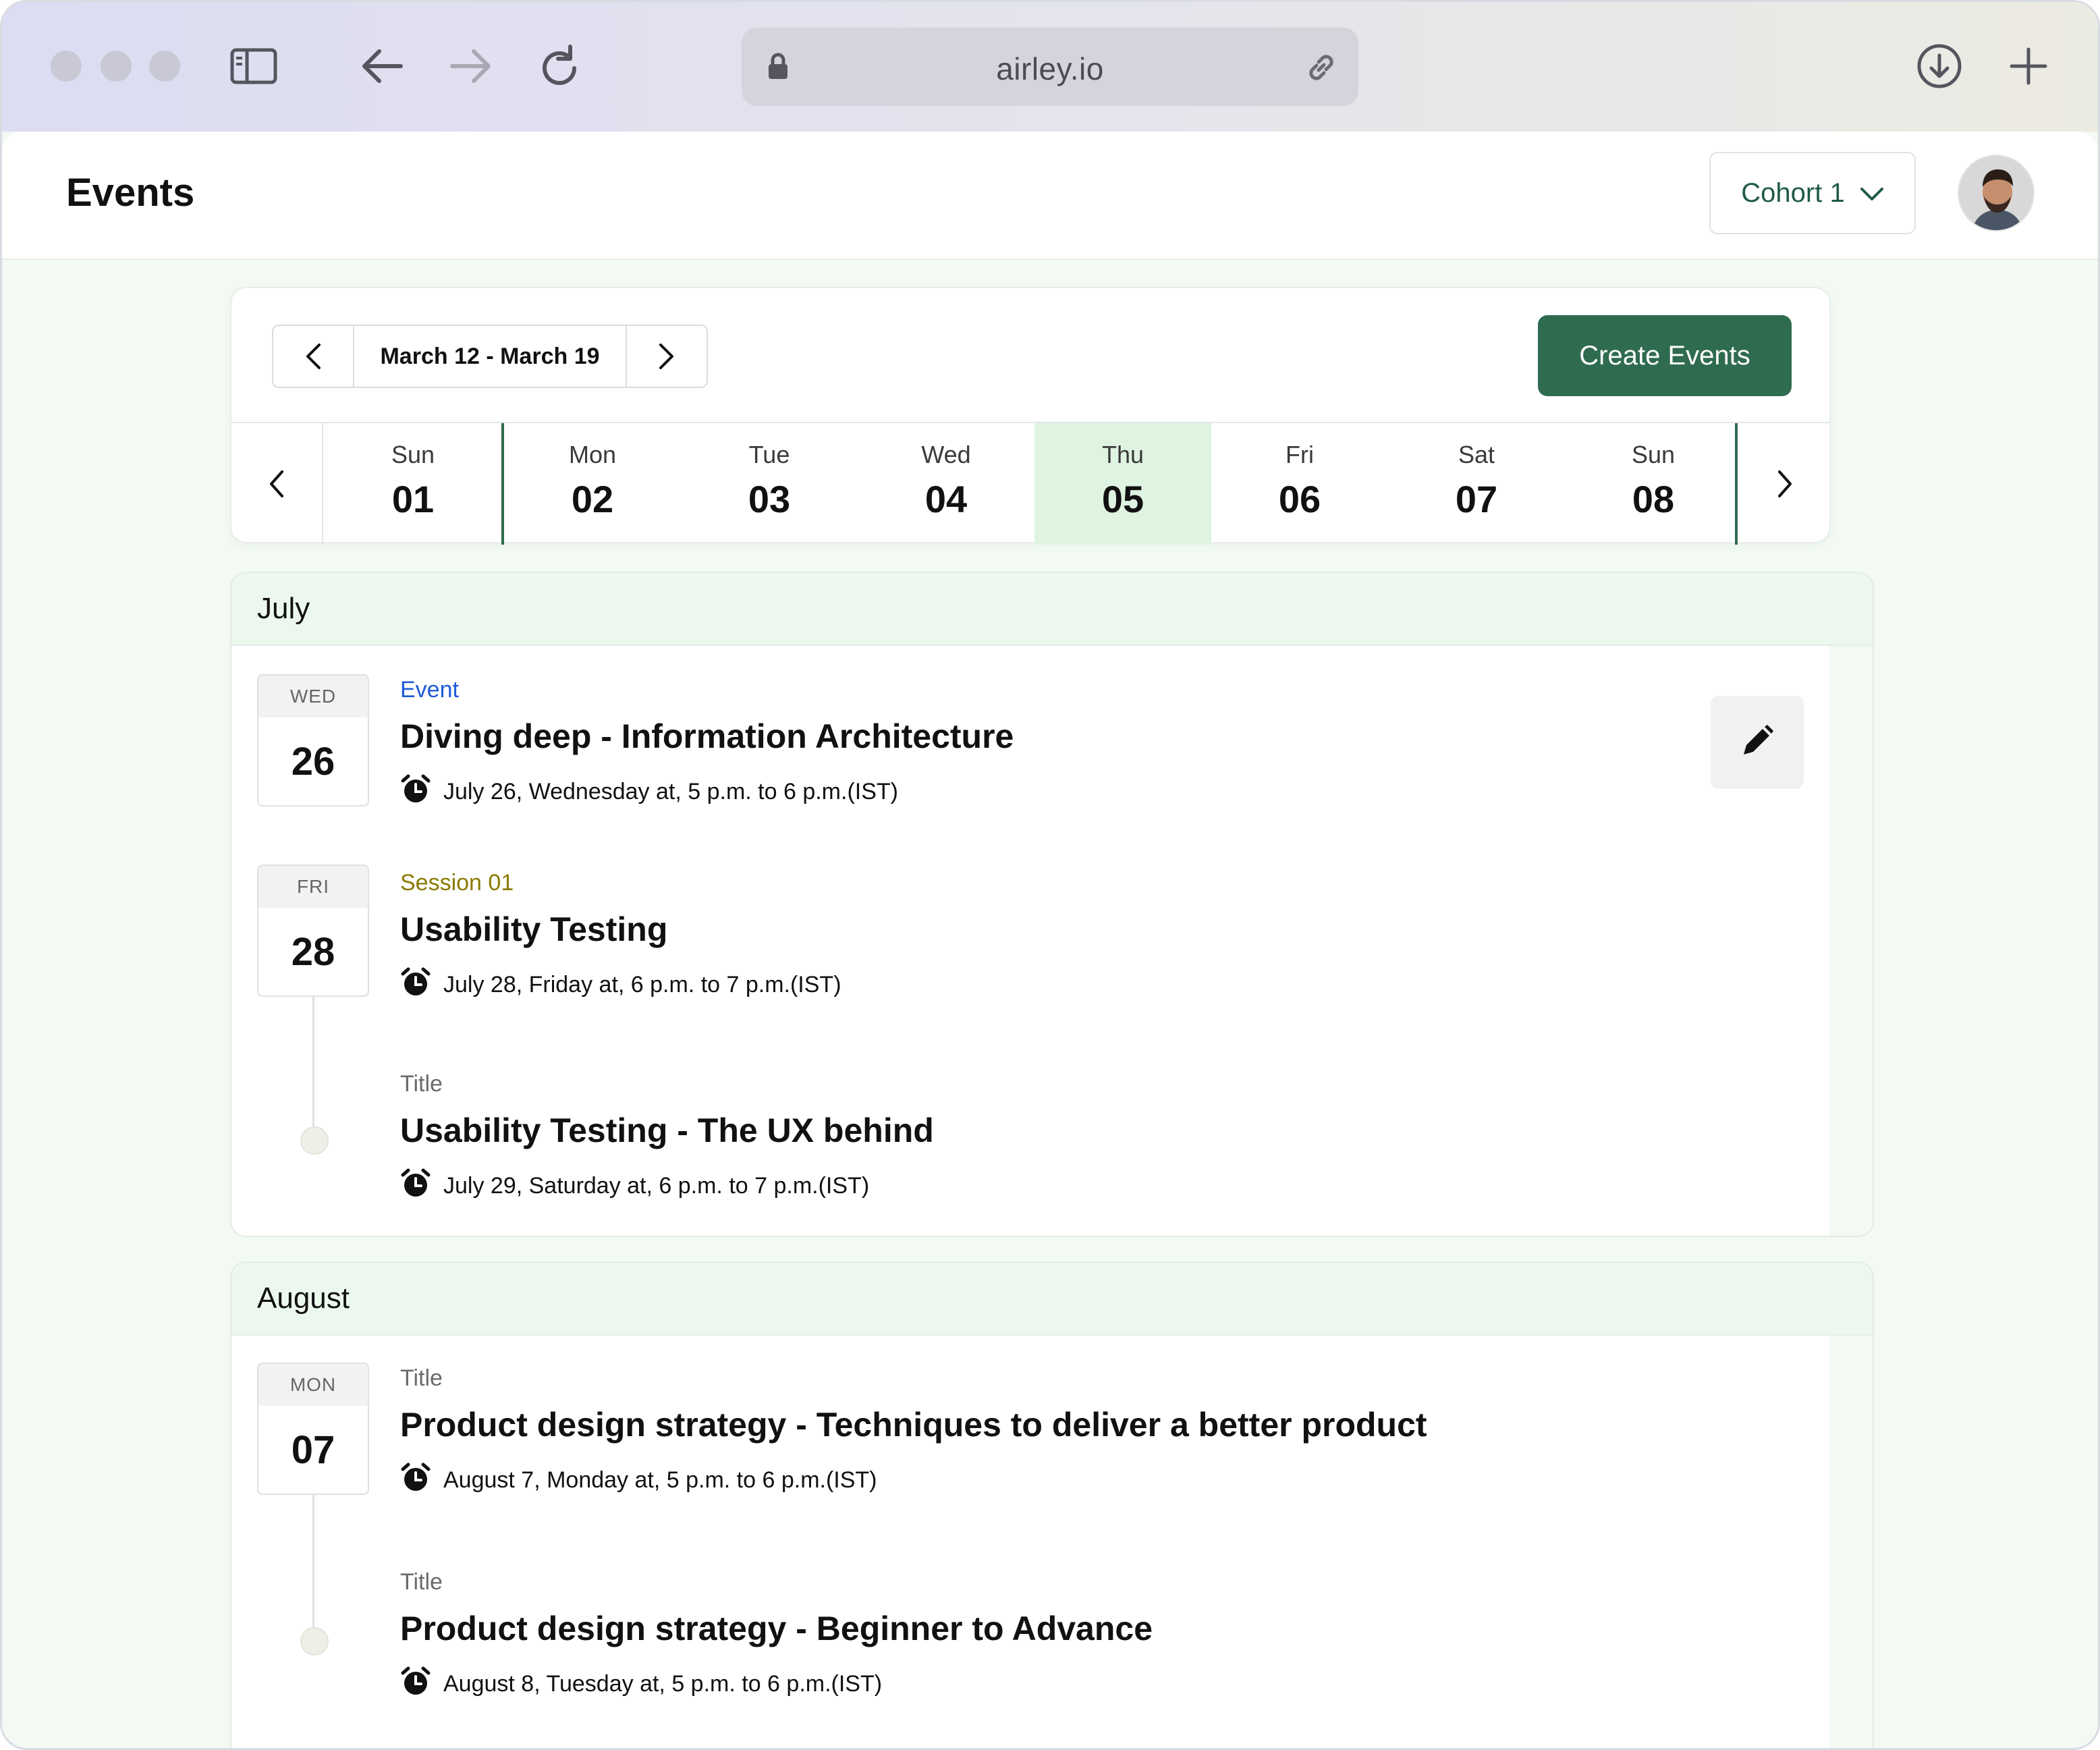 The height and width of the screenshot is (1750, 2100). I want to click on avatar, so click(1996, 193).